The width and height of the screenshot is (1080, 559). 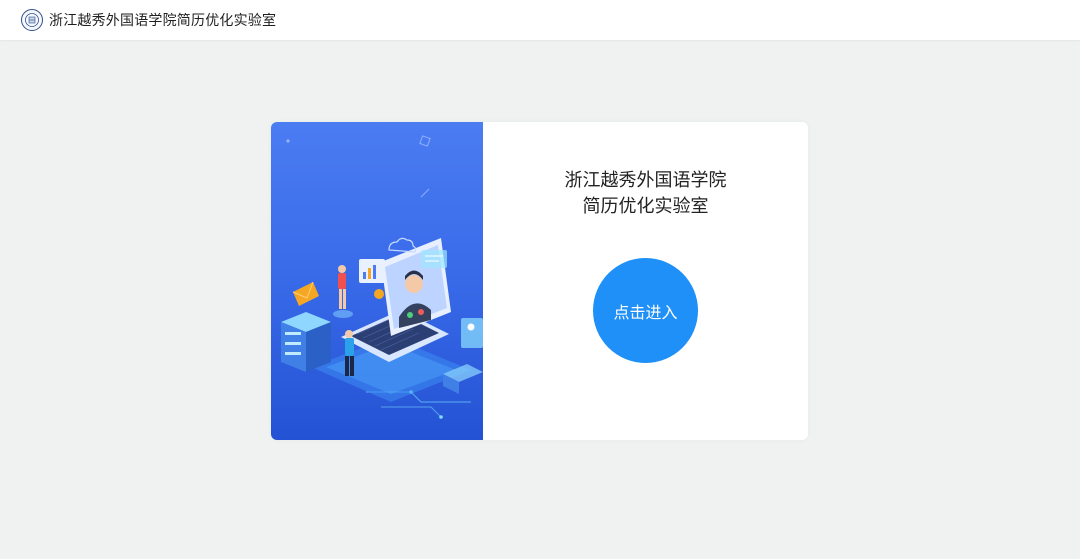 What do you see at coordinates (645, 194) in the screenshot?
I see `lab-title: 浙江越秀外国语学院 简历优化实验室` at bounding box center [645, 194].